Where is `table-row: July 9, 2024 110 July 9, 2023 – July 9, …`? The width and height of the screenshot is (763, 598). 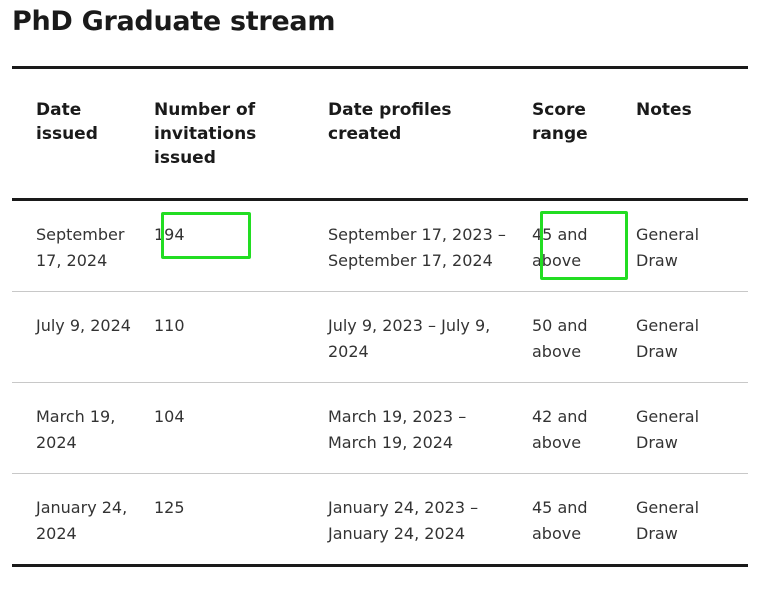 table-row: July 9, 2024 110 July 9, 2023 – July 9, … is located at coordinates (380, 337).